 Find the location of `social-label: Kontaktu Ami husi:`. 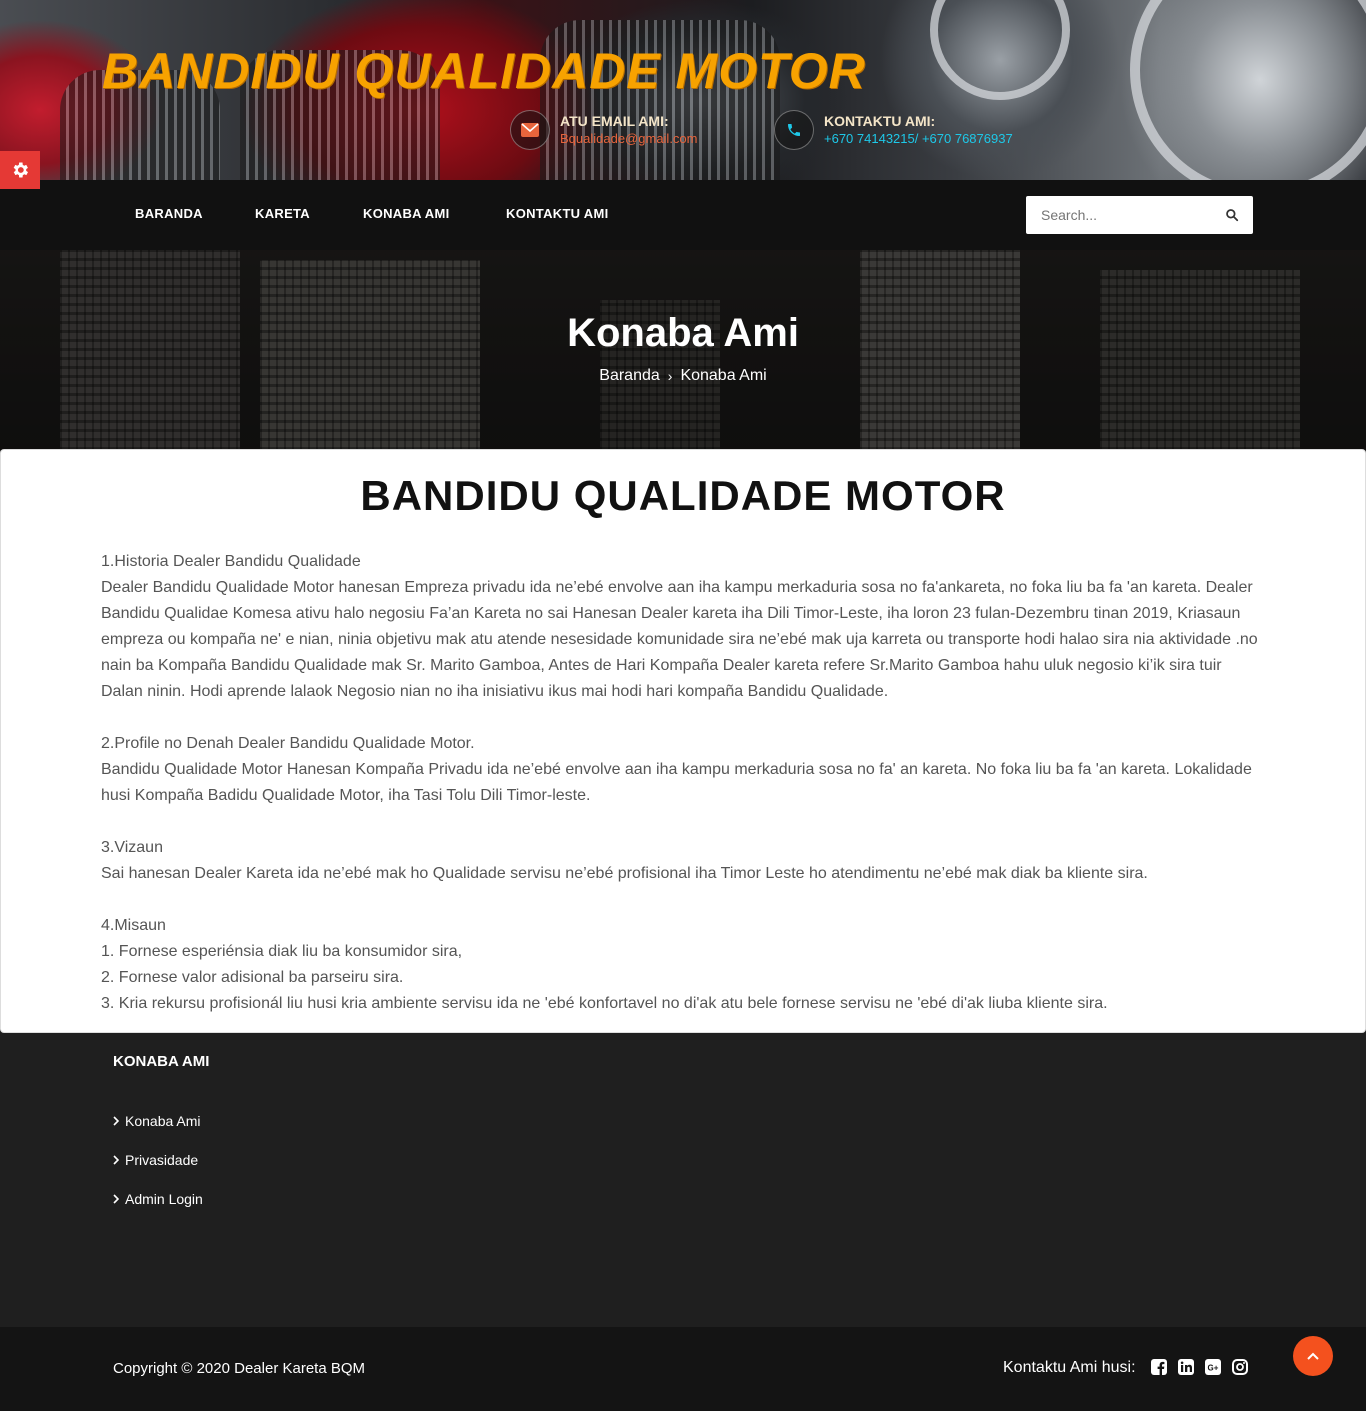

social-label: Kontaktu Ami husi: is located at coordinates (1069, 1367).